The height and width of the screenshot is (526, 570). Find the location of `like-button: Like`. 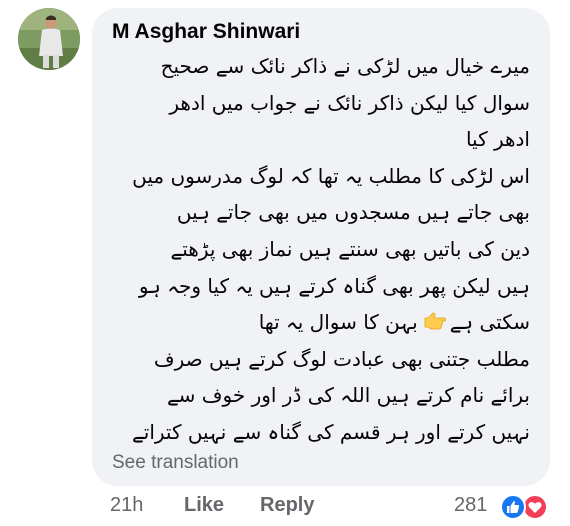

like-button: Like is located at coordinates (204, 505).